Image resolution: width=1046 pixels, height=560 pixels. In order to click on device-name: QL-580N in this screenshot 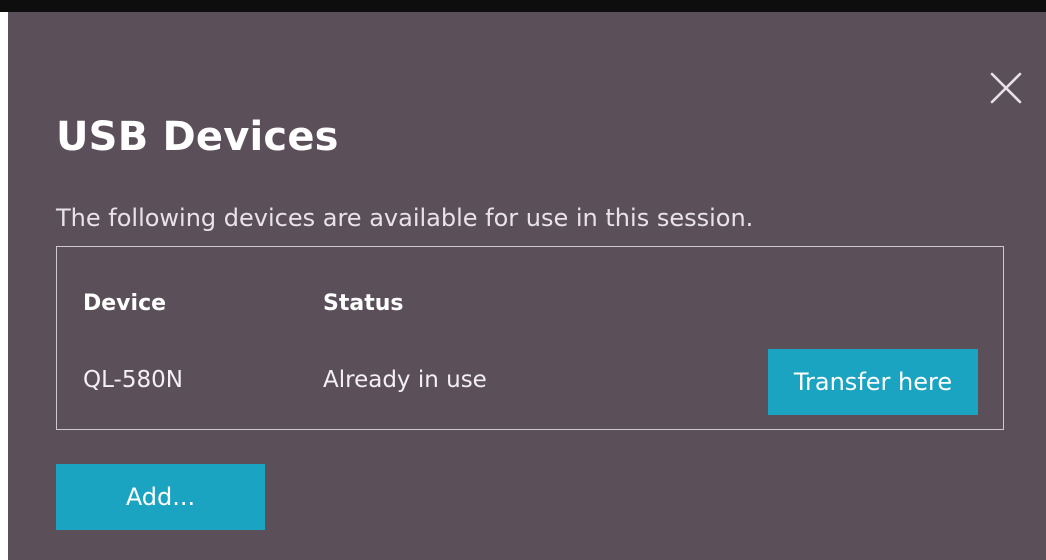, I will do `click(133, 380)`.